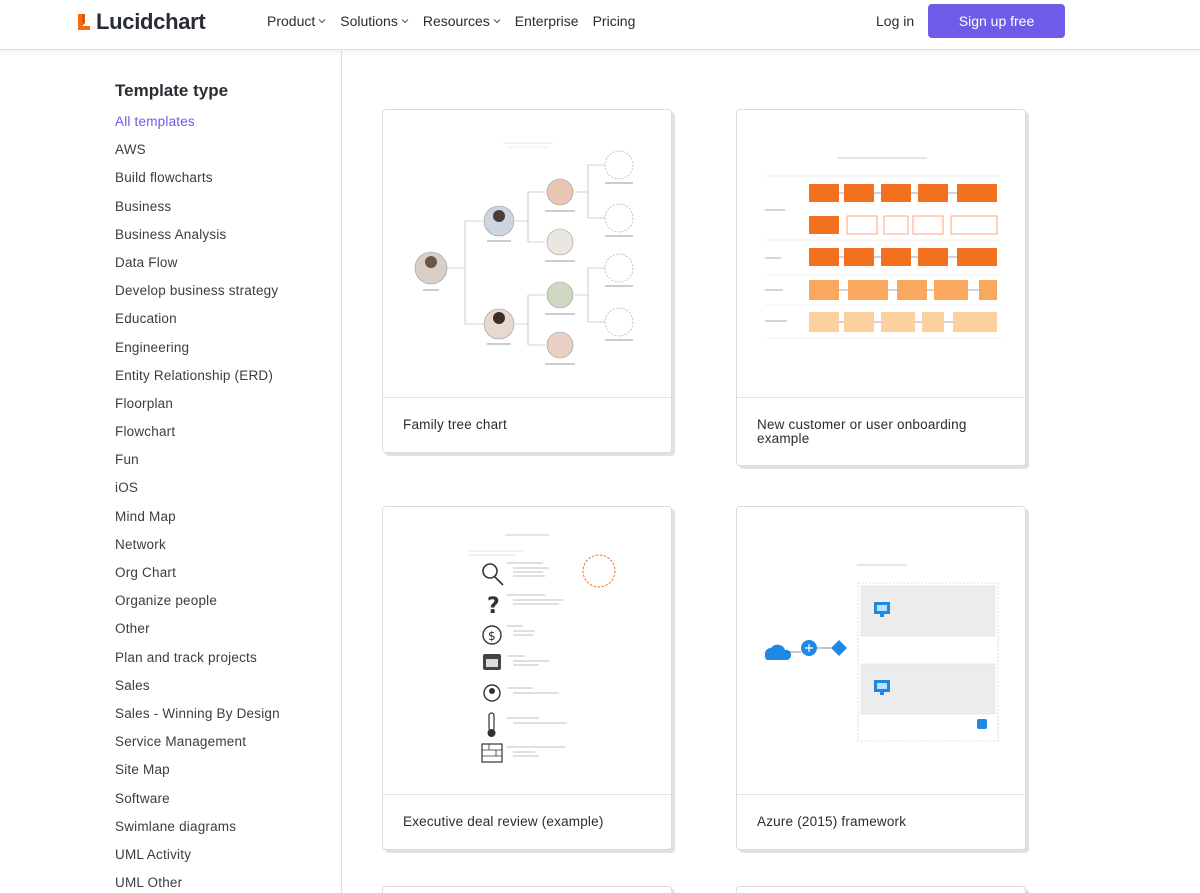 The image size is (1200, 893). I want to click on nav-pricing: Pricing, so click(614, 21).